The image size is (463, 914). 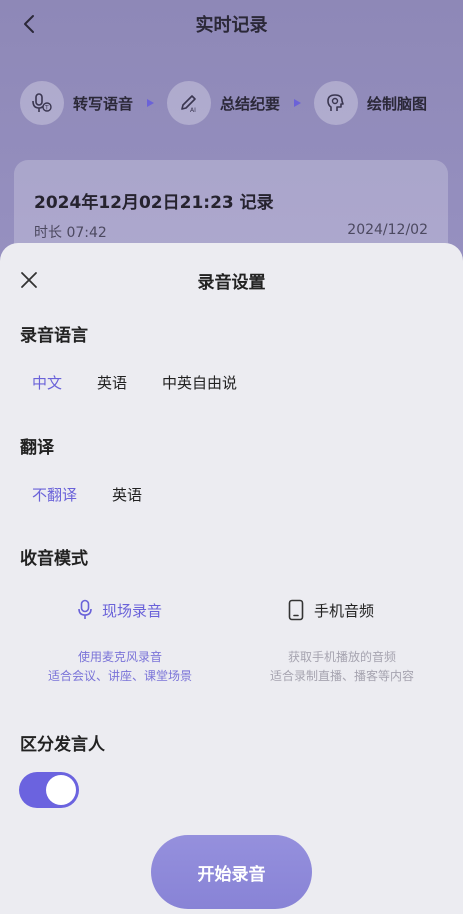 What do you see at coordinates (344, 610) in the screenshot?
I see `mode-label: 手机音频` at bounding box center [344, 610].